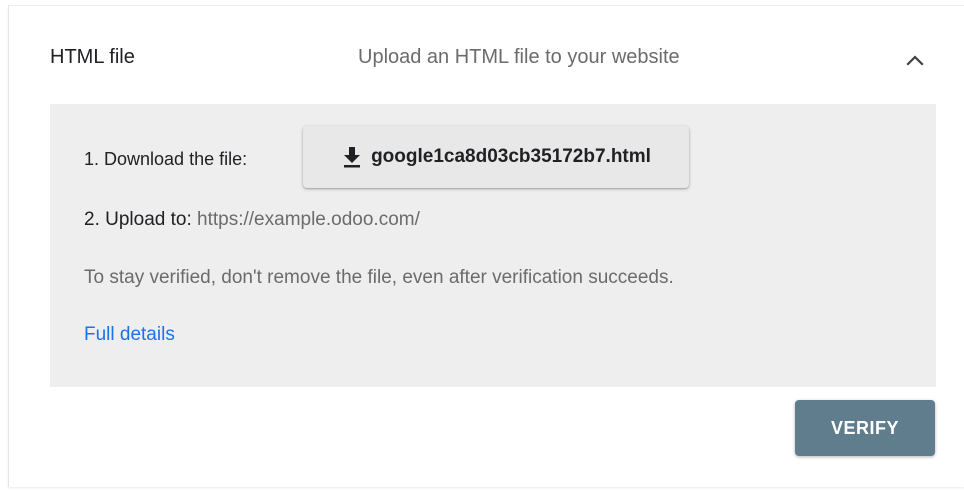  I want to click on verify-button: VERIFY, so click(865, 428).